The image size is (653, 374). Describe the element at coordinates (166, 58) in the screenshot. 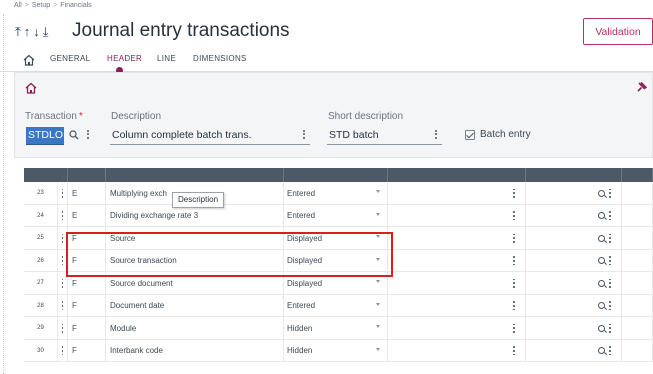

I see `tab-line: LINE` at that location.